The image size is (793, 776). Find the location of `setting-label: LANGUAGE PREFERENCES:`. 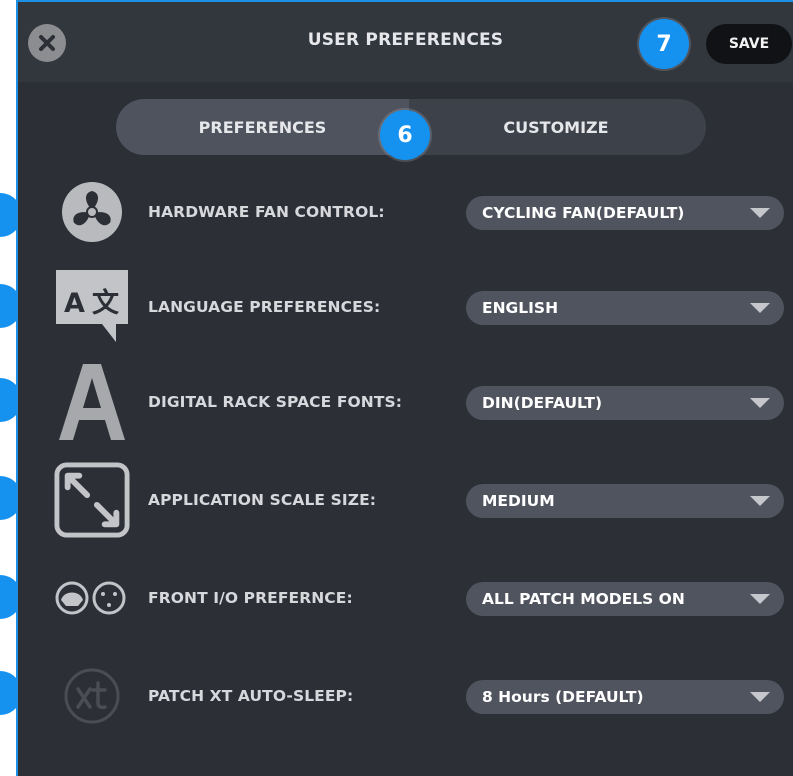

setting-label: LANGUAGE PREFERENCES: is located at coordinates (264, 307).